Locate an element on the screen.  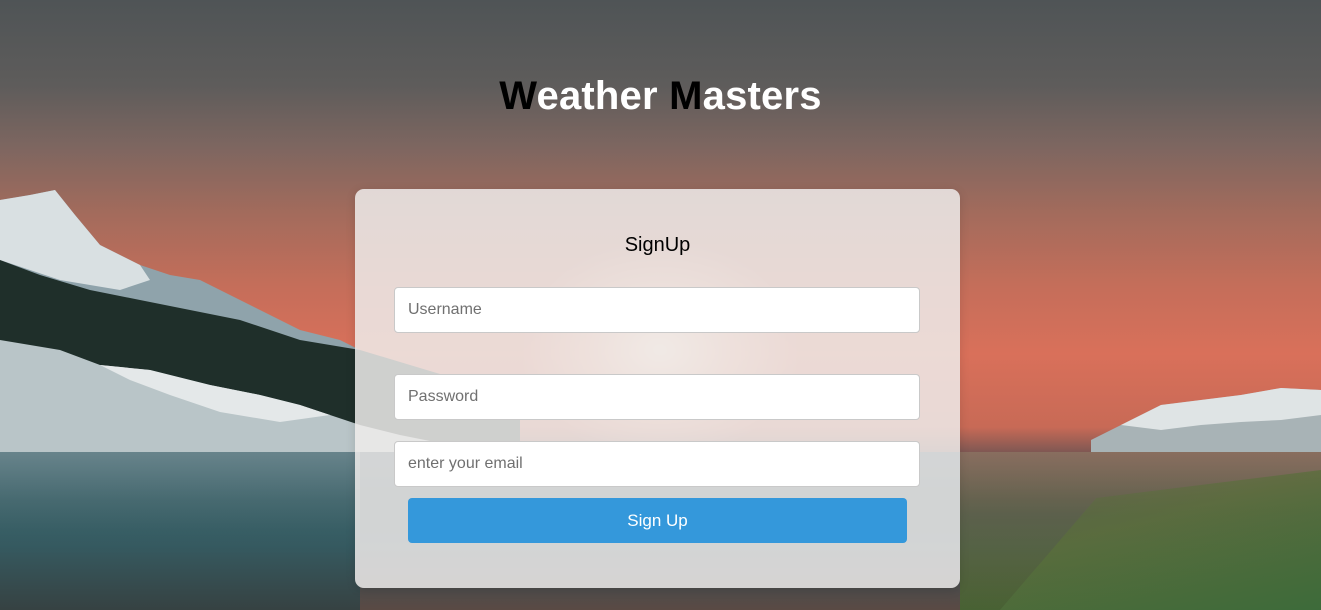
lake-reflection is located at coordinates (180, 531).